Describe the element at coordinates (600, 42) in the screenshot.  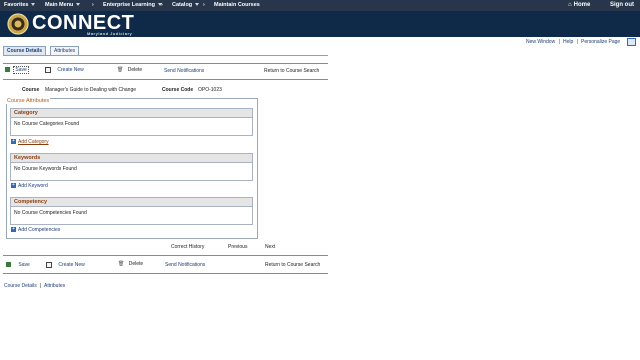
I see `personalize-page-link: Personalize Page` at that location.